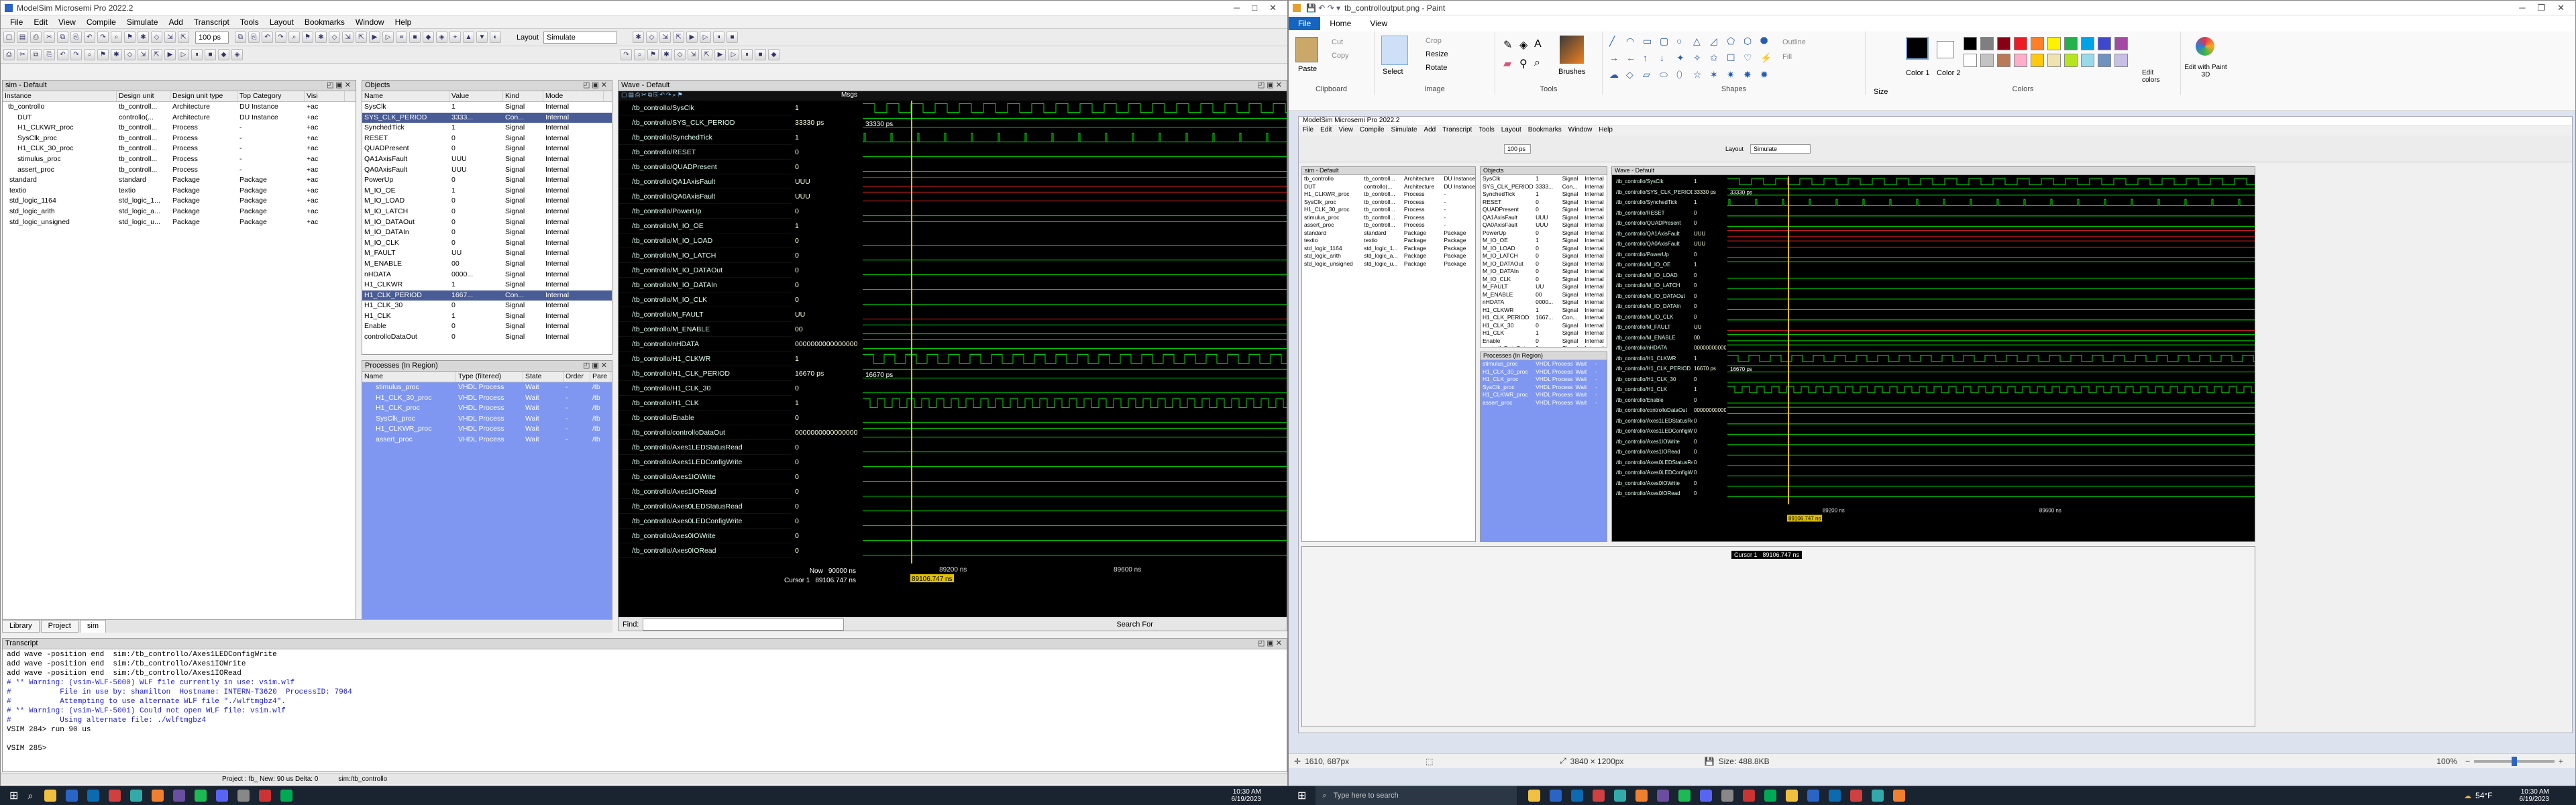 The width and height of the screenshot is (2576, 805). Describe the element at coordinates (705, 462) in the screenshot. I see `wave-signal-name: /tb_controllo/Axes1LEDConfigWrite` at that location.